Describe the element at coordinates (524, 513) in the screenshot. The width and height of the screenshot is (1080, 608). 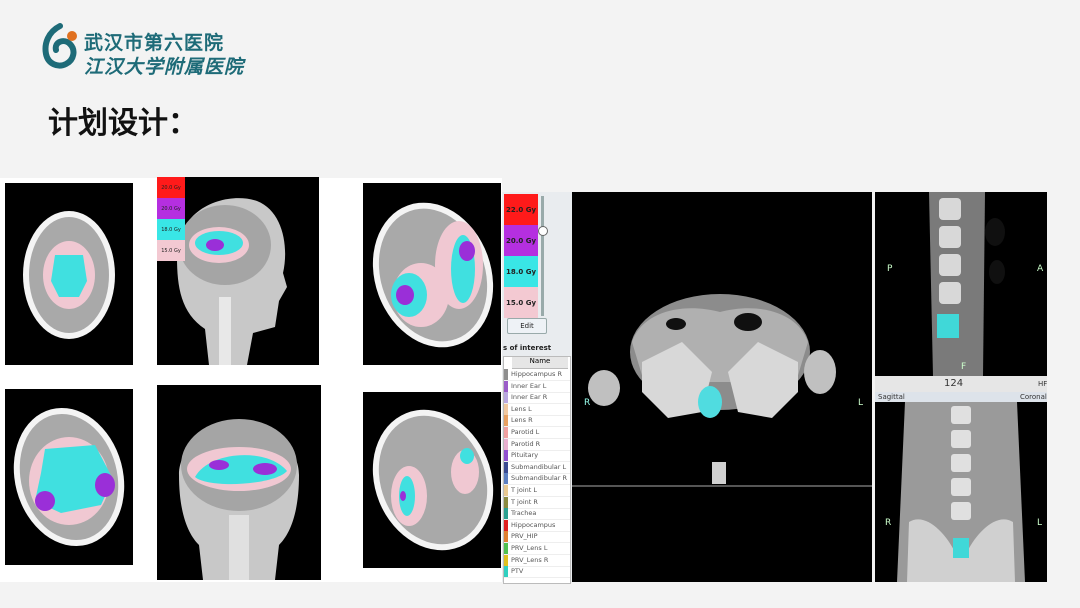
I see `roi-name: Trachea` at that location.